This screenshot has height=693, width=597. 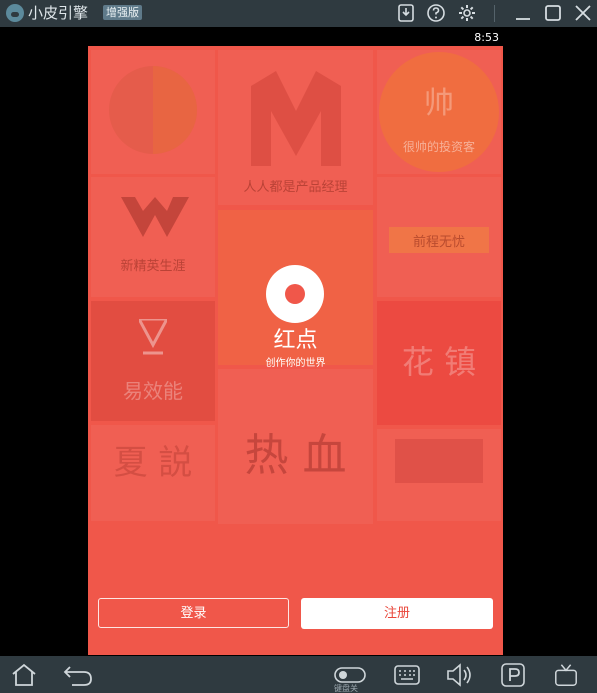 What do you see at coordinates (439, 475) in the screenshot?
I see `background-tile-bottom-right` at bounding box center [439, 475].